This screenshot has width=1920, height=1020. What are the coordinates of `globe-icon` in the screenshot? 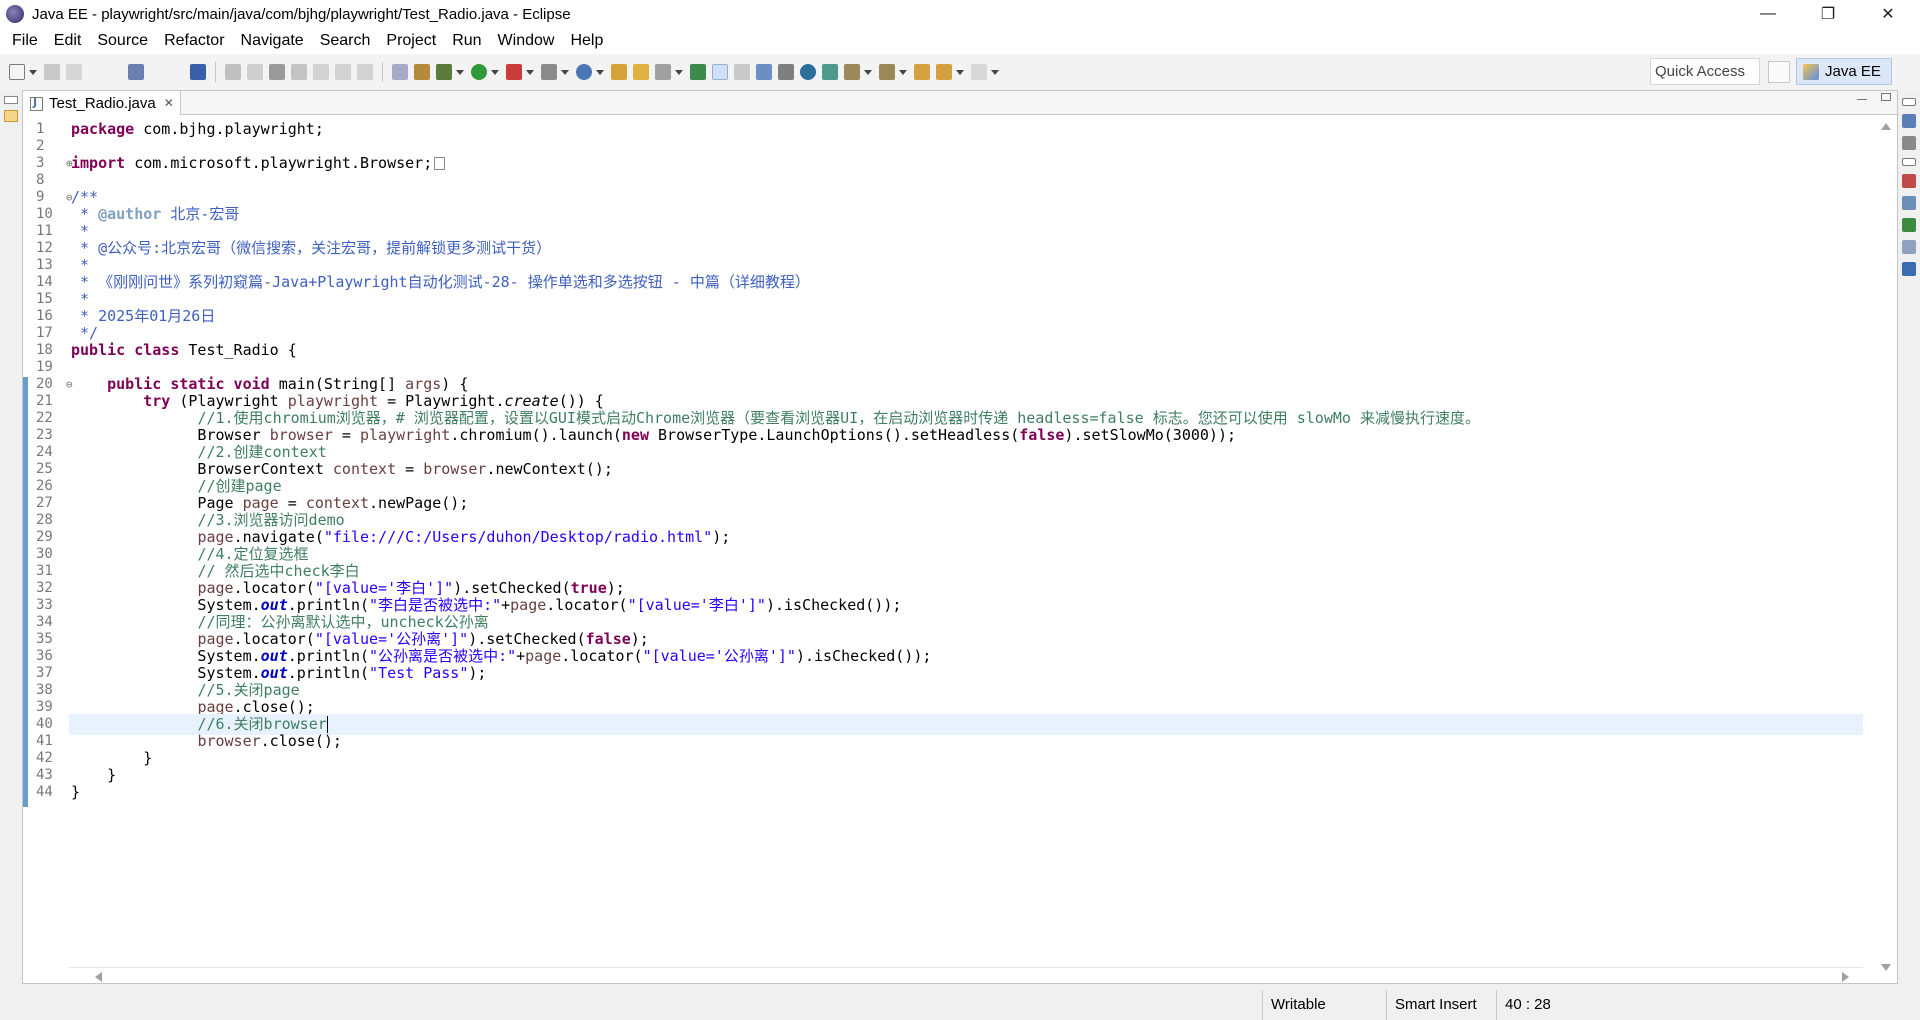 It's located at (808, 72).